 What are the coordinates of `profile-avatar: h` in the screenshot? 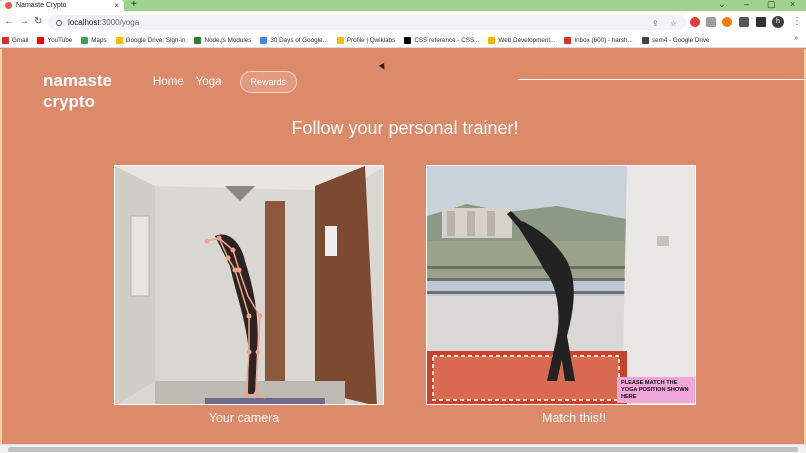 It's located at (778, 22).